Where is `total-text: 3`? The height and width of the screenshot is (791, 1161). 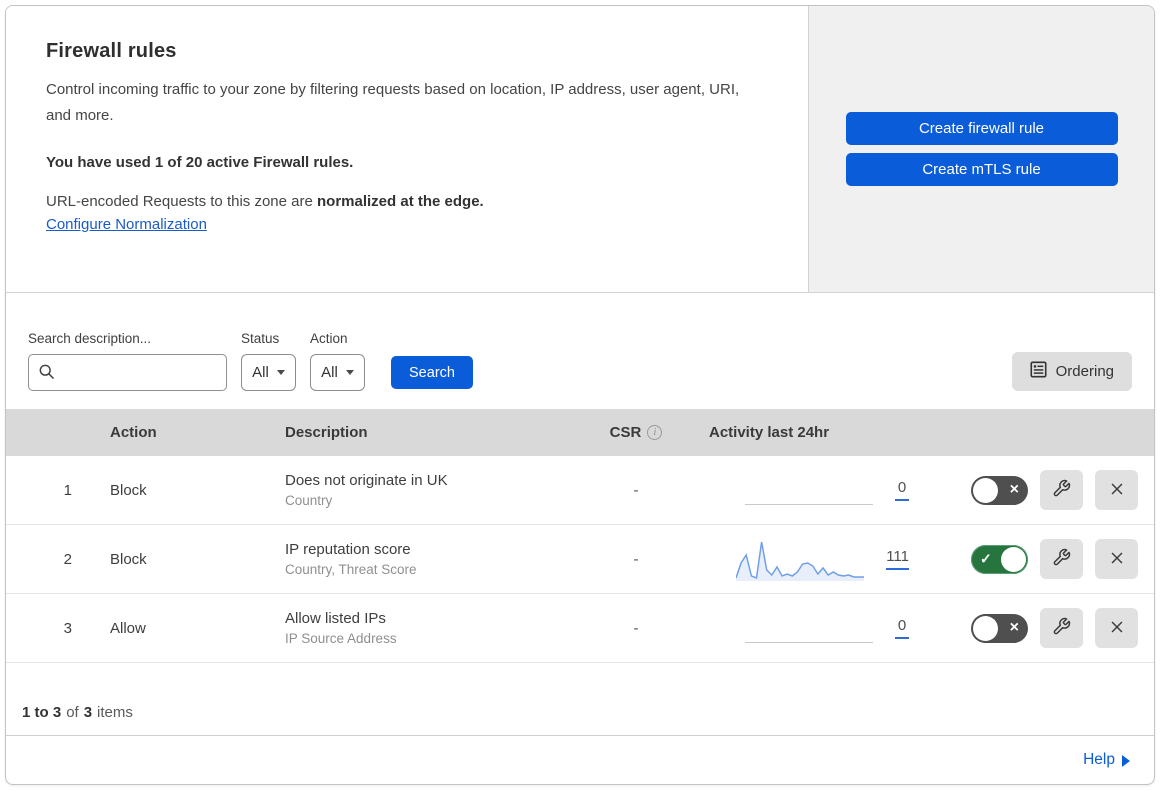 total-text: 3 is located at coordinates (88, 712).